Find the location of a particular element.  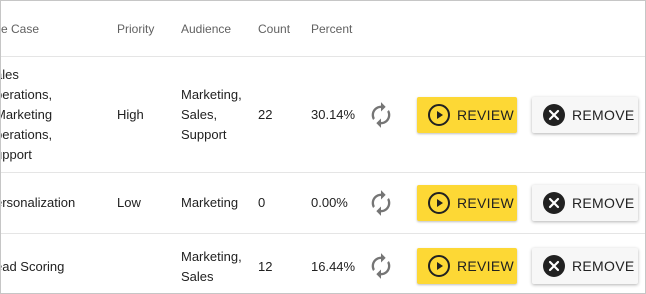

priority-cell: High is located at coordinates (130, 114).